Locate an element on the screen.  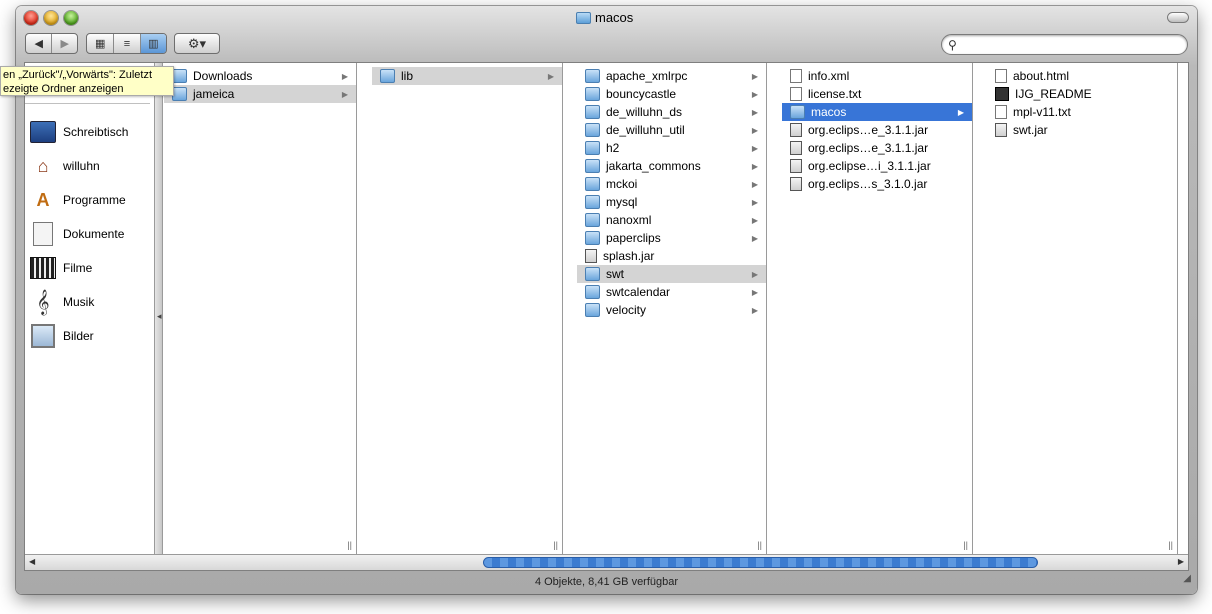
text-file-icon is located at coordinates (1001, 112).